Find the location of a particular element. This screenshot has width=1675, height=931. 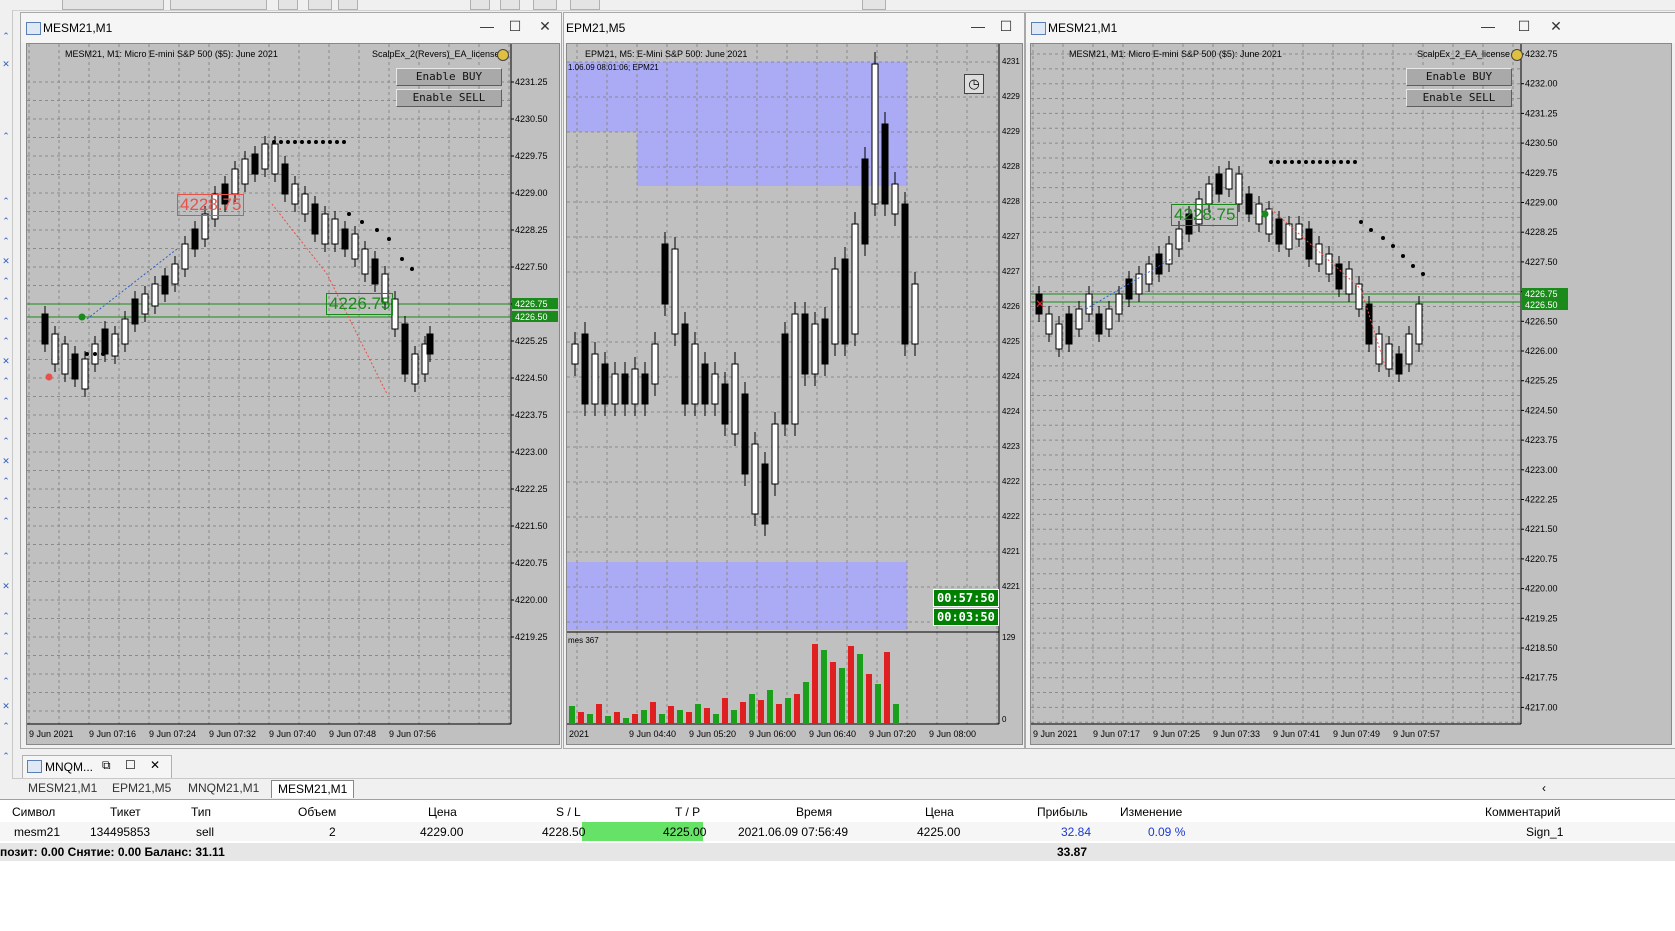

algo-trading-button is located at coordinates (113, 5).